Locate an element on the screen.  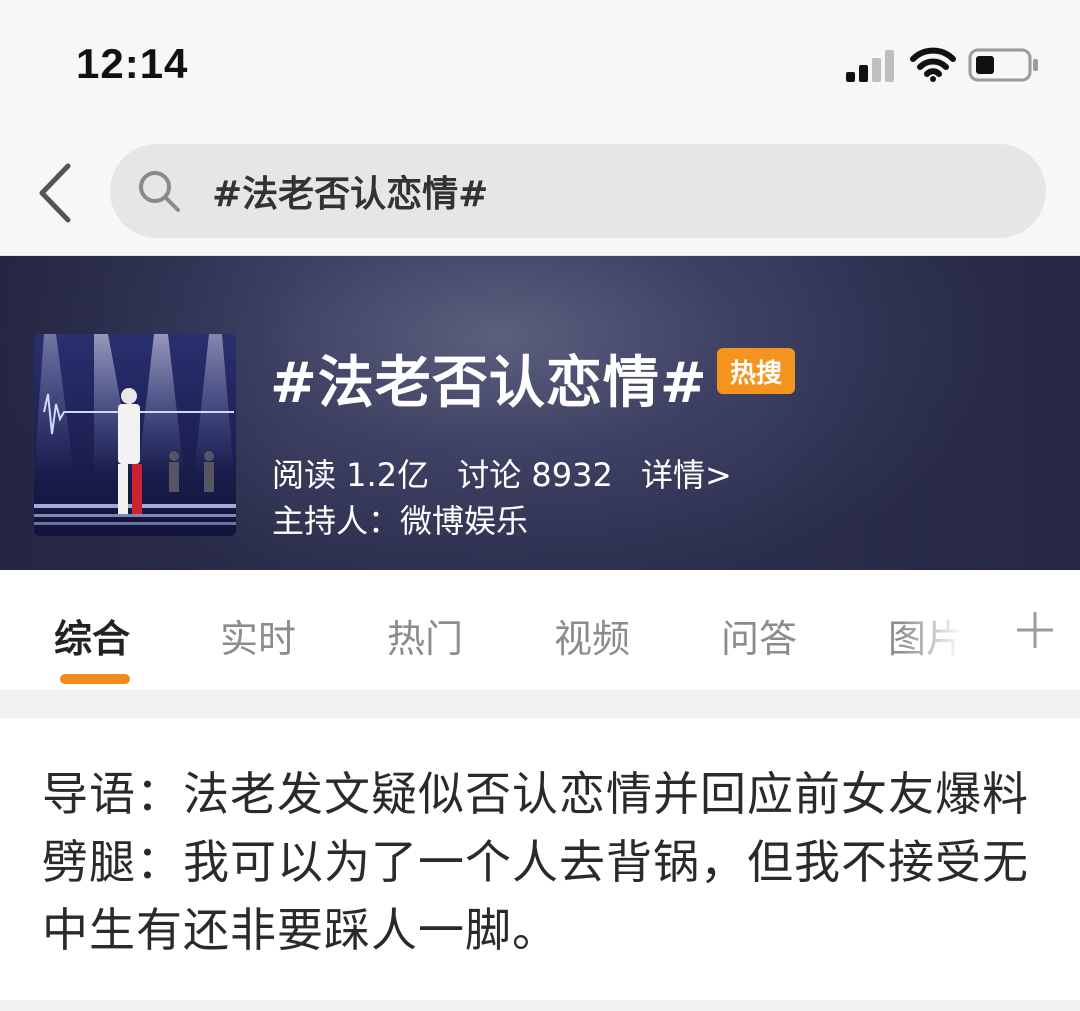
topic-stats: 阅读 1.2亿 讨论 8932 详情> is located at coordinates (511, 473).